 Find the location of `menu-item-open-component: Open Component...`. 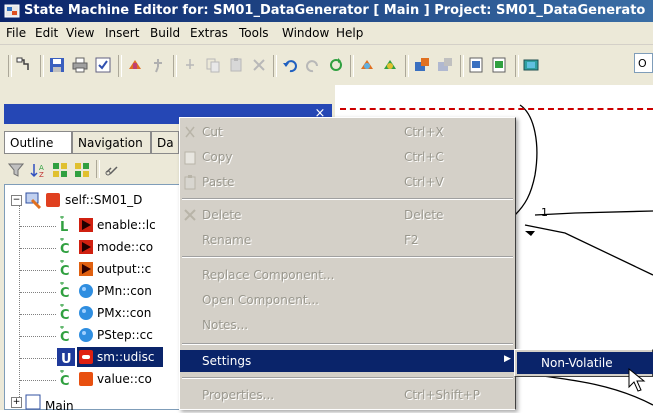

menu-item-open-component: Open Component... is located at coordinates (347, 300).